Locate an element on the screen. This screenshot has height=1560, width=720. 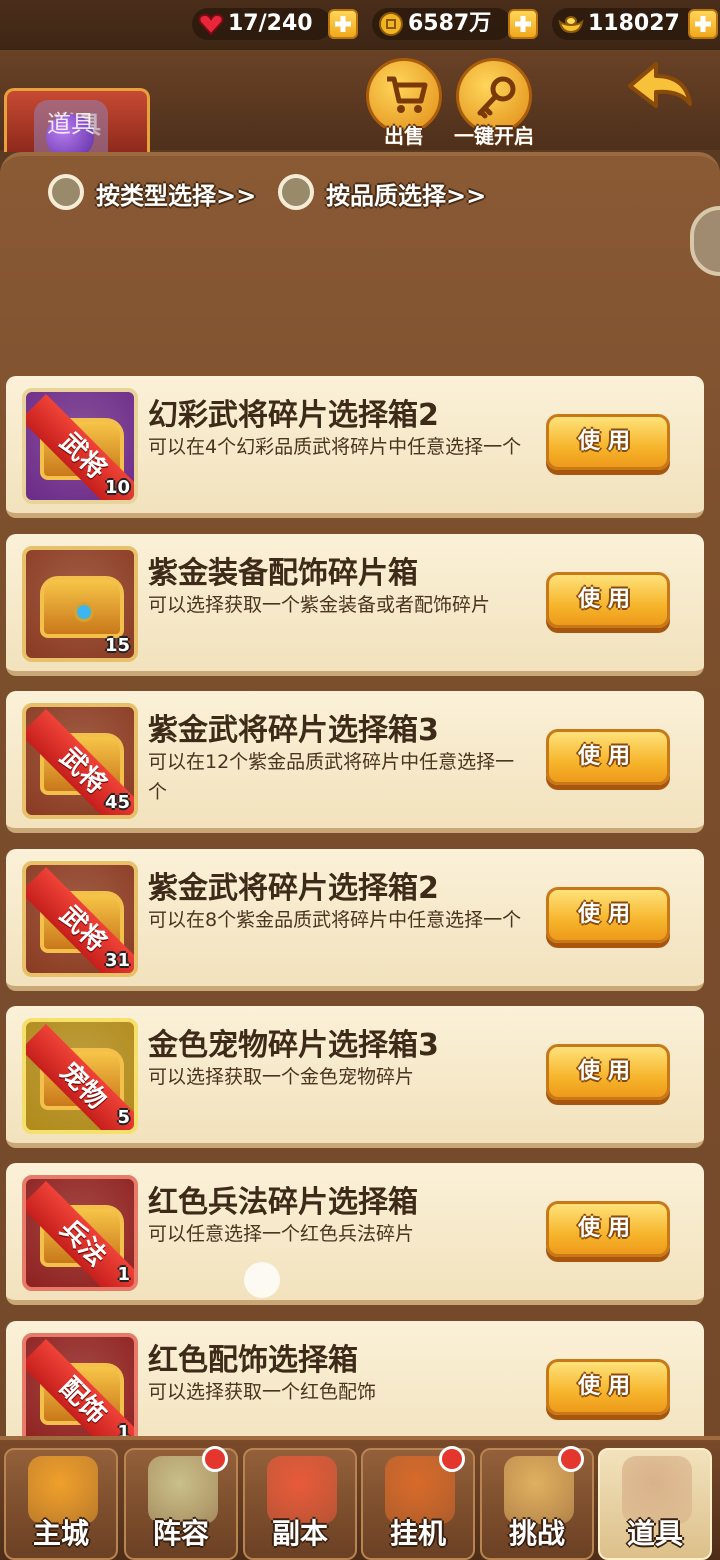
bottom-nav: 主城 阵容 副本 挂机 挑战 道具 is located at coordinates (360, 1498).